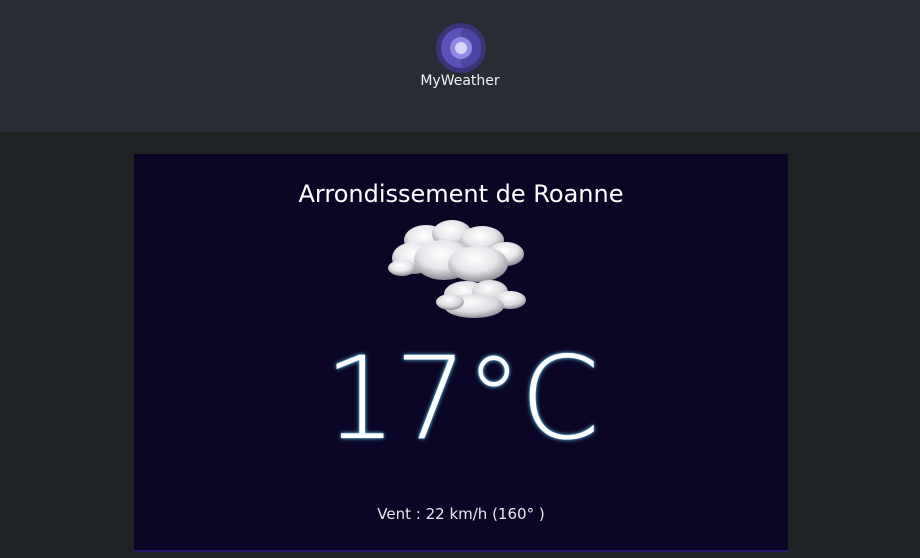 This screenshot has height=558, width=920. What do you see at coordinates (461, 514) in the screenshot?
I see `wind-info: Vent : 22 km/h (160° )` at bounding box center [461, 514].